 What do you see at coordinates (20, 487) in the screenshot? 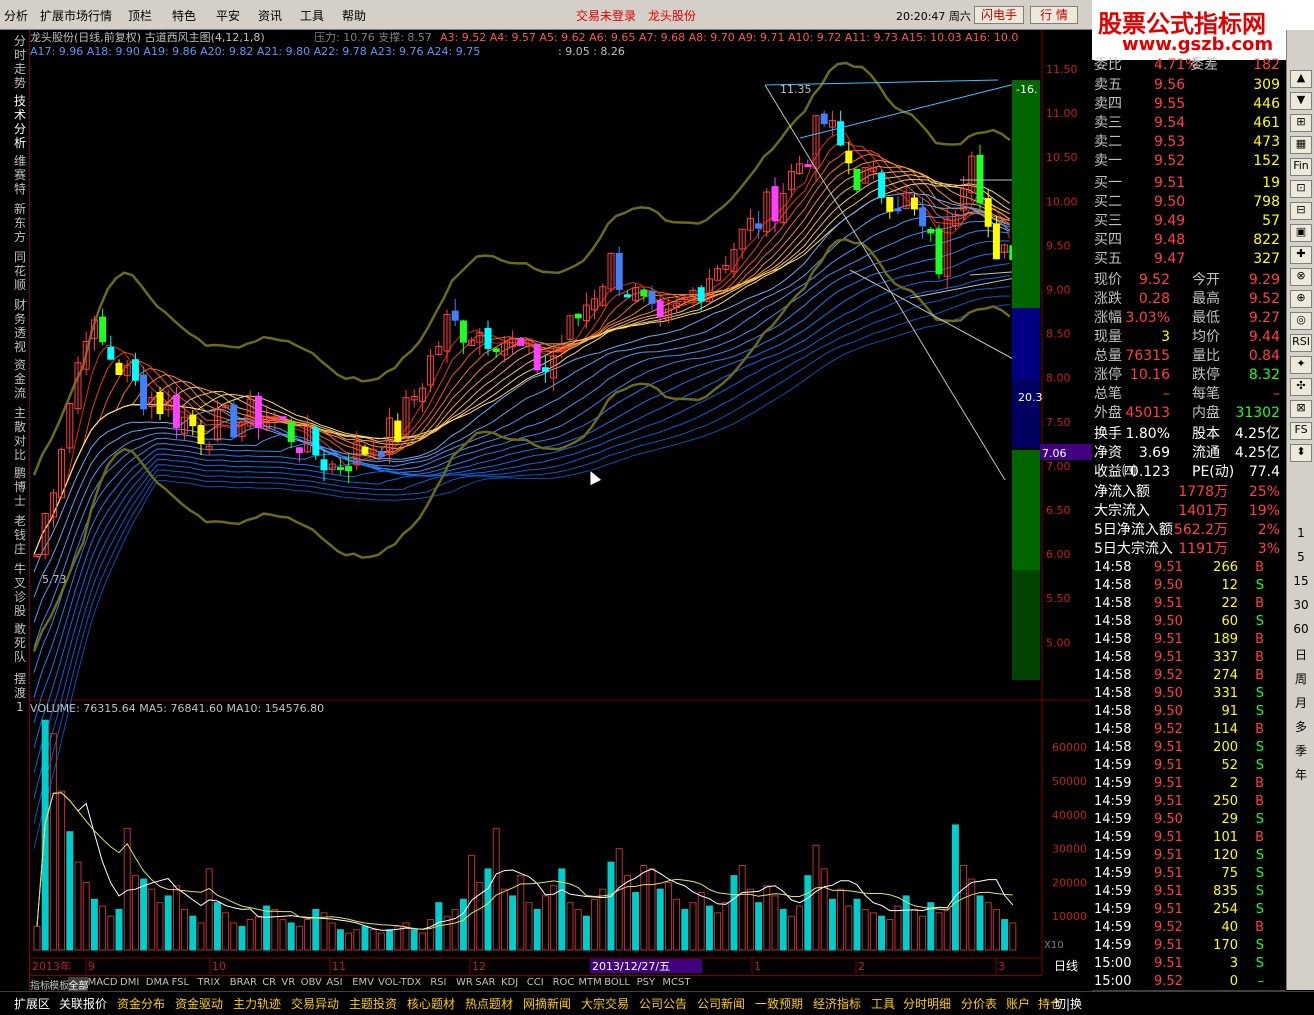
I see `left-tab-8: 鹏博士` at bounding box center [20, 487].